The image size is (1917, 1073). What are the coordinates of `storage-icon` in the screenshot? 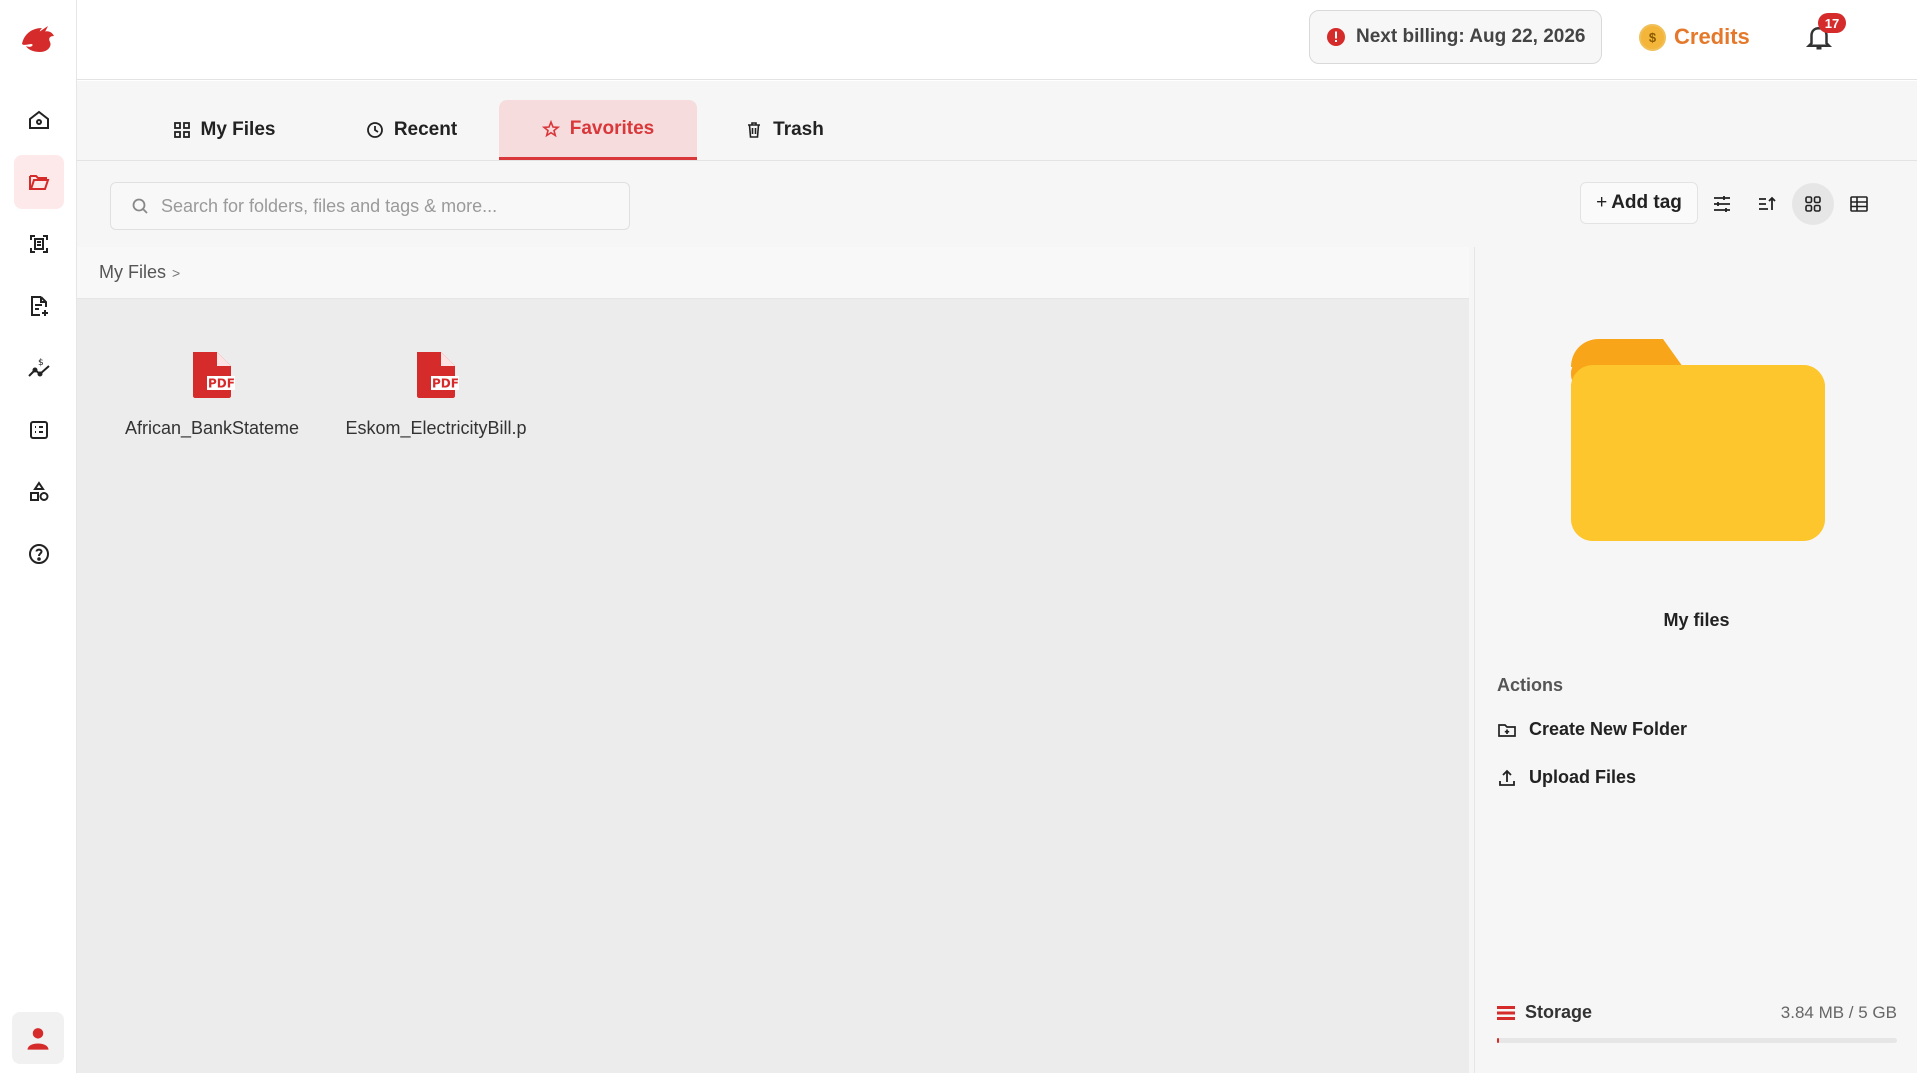 It's located at (1506, 1012).